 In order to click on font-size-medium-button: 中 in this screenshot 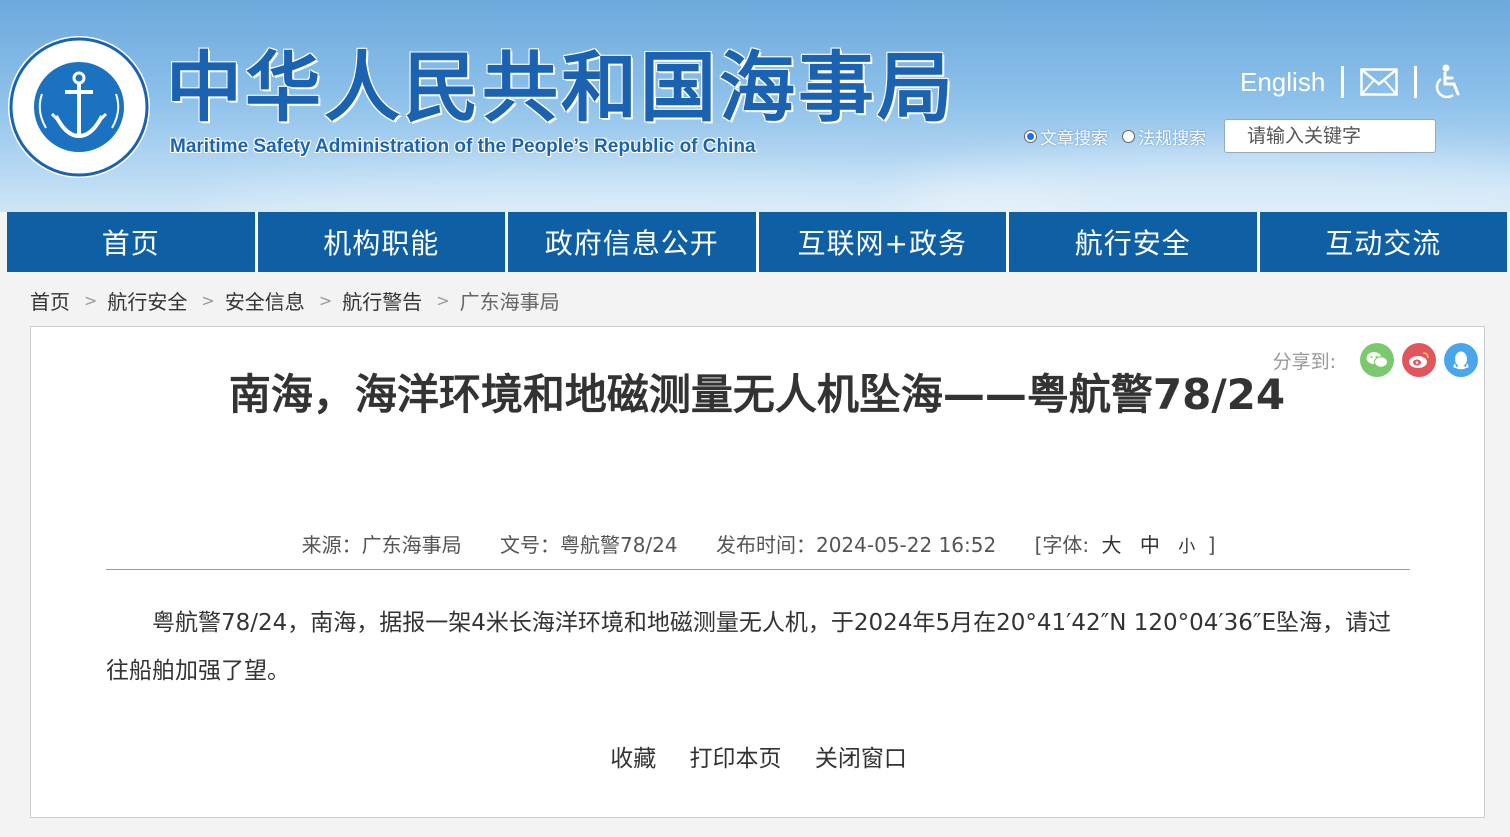, I will do `click(1150, 545)`.